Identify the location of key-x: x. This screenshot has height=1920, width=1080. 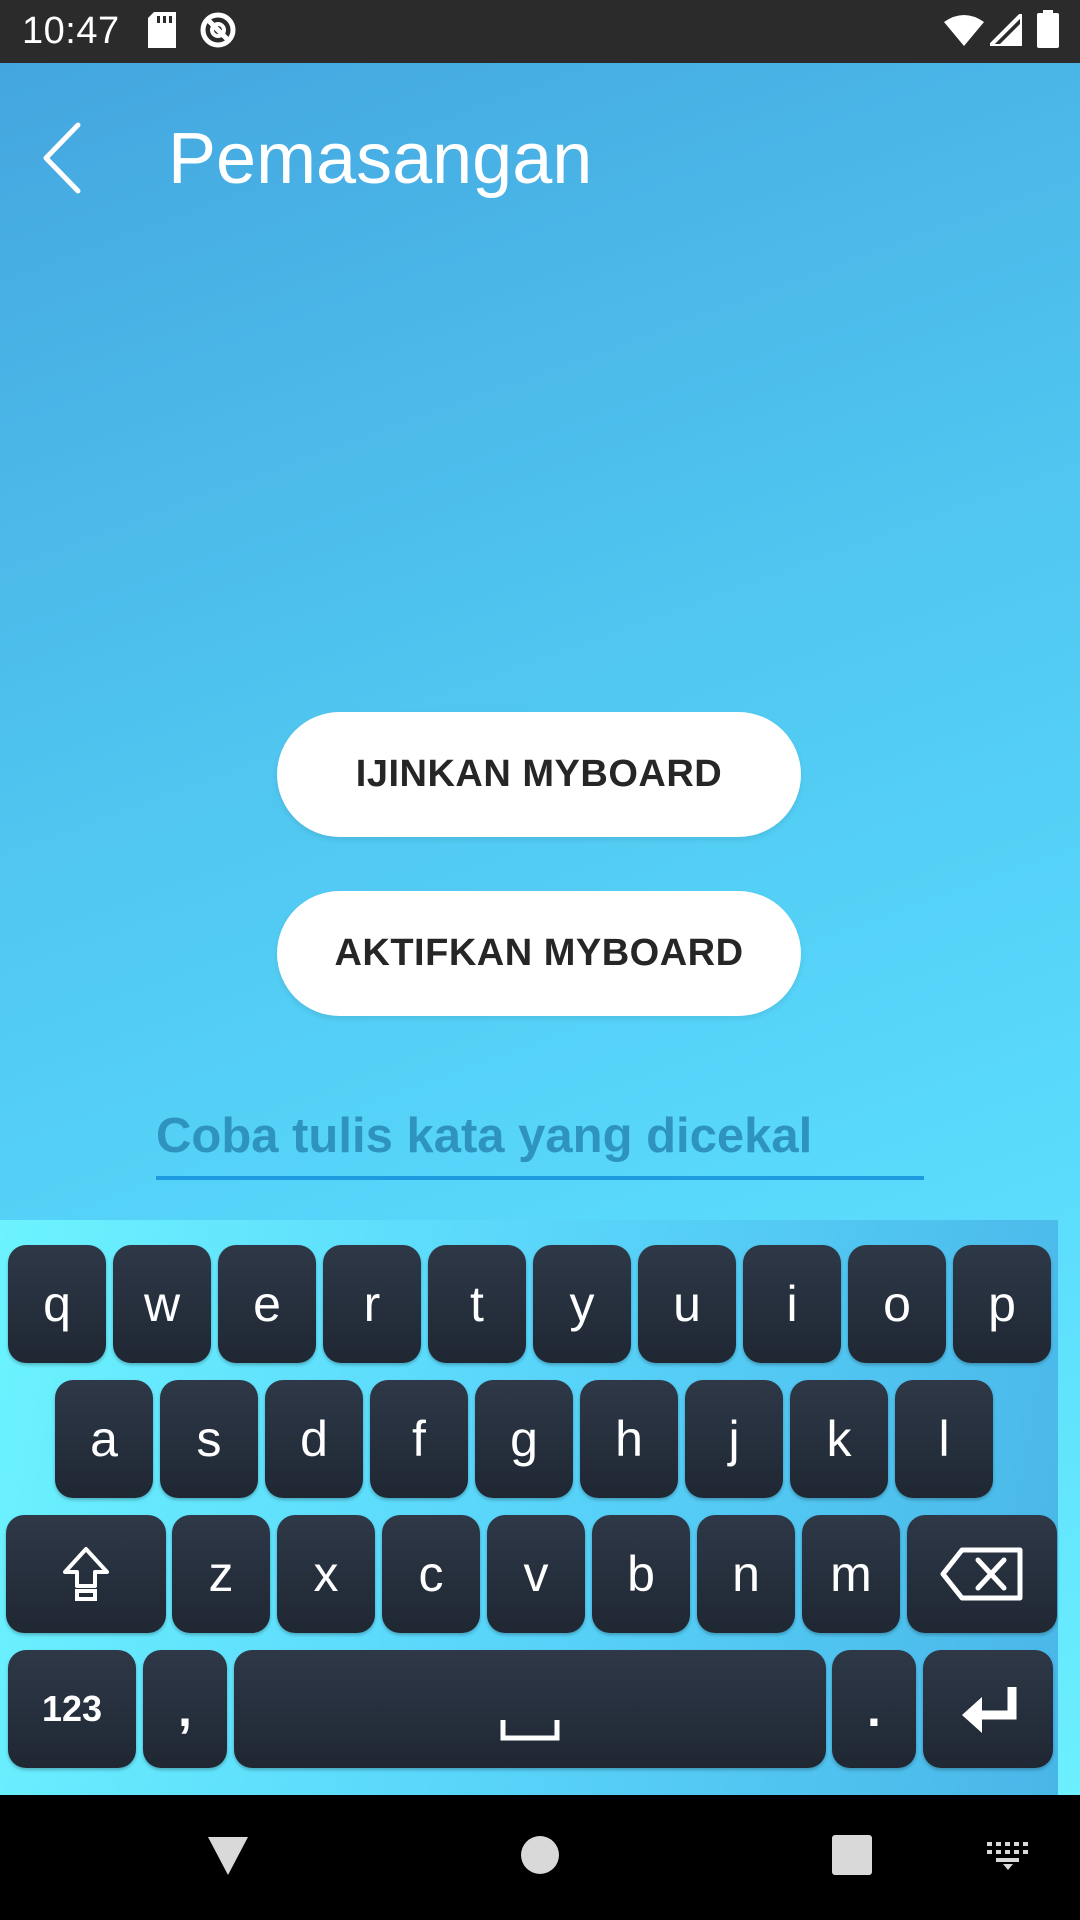
(326, 1574).